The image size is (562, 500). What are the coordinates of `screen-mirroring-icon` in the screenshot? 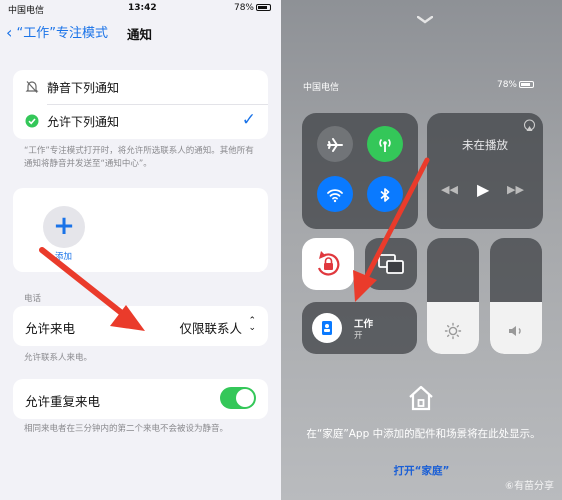 It's located at (391, 264).